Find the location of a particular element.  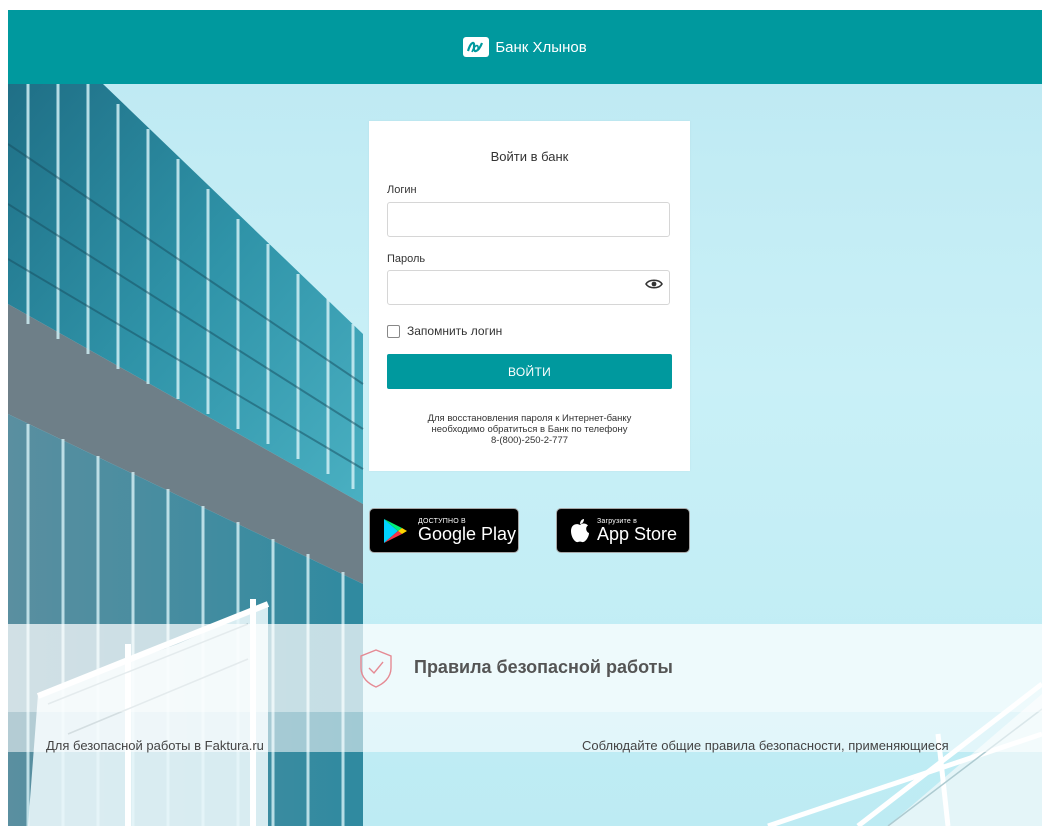

password-label: Пароль is located at coordinates (406, 259).